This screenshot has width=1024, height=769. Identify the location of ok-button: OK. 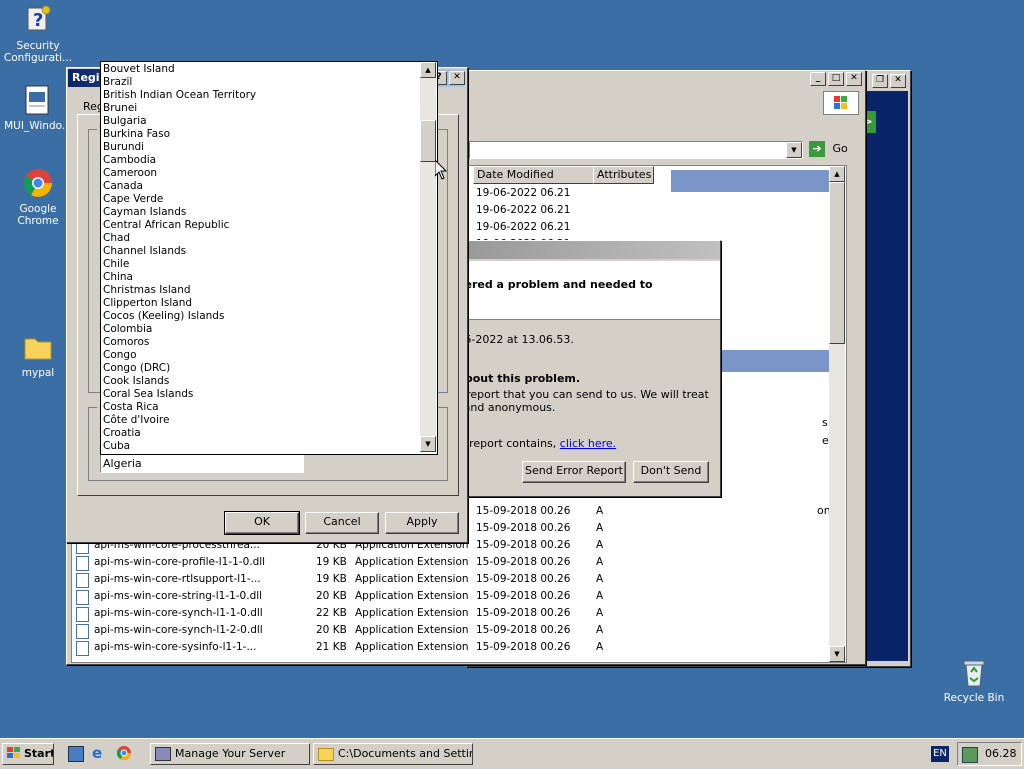
(262, 523).